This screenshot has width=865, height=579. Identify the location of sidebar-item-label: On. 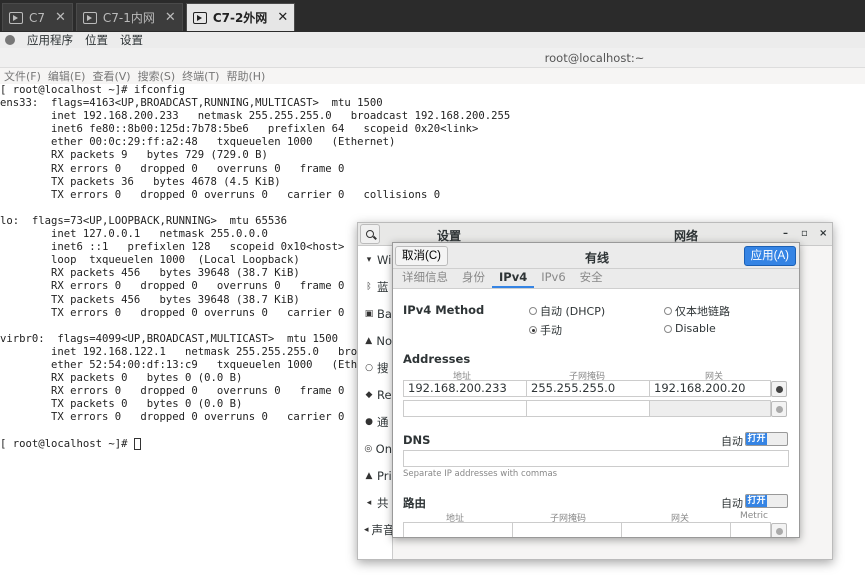
(383, 448).